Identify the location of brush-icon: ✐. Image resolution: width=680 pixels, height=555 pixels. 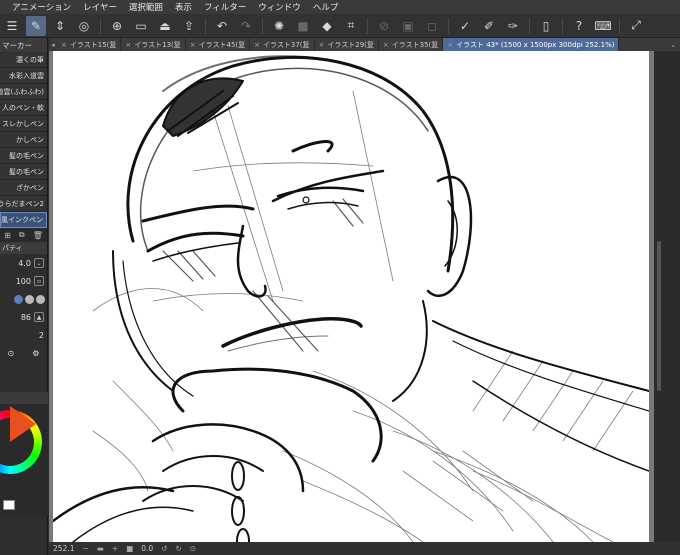
(489, 26).